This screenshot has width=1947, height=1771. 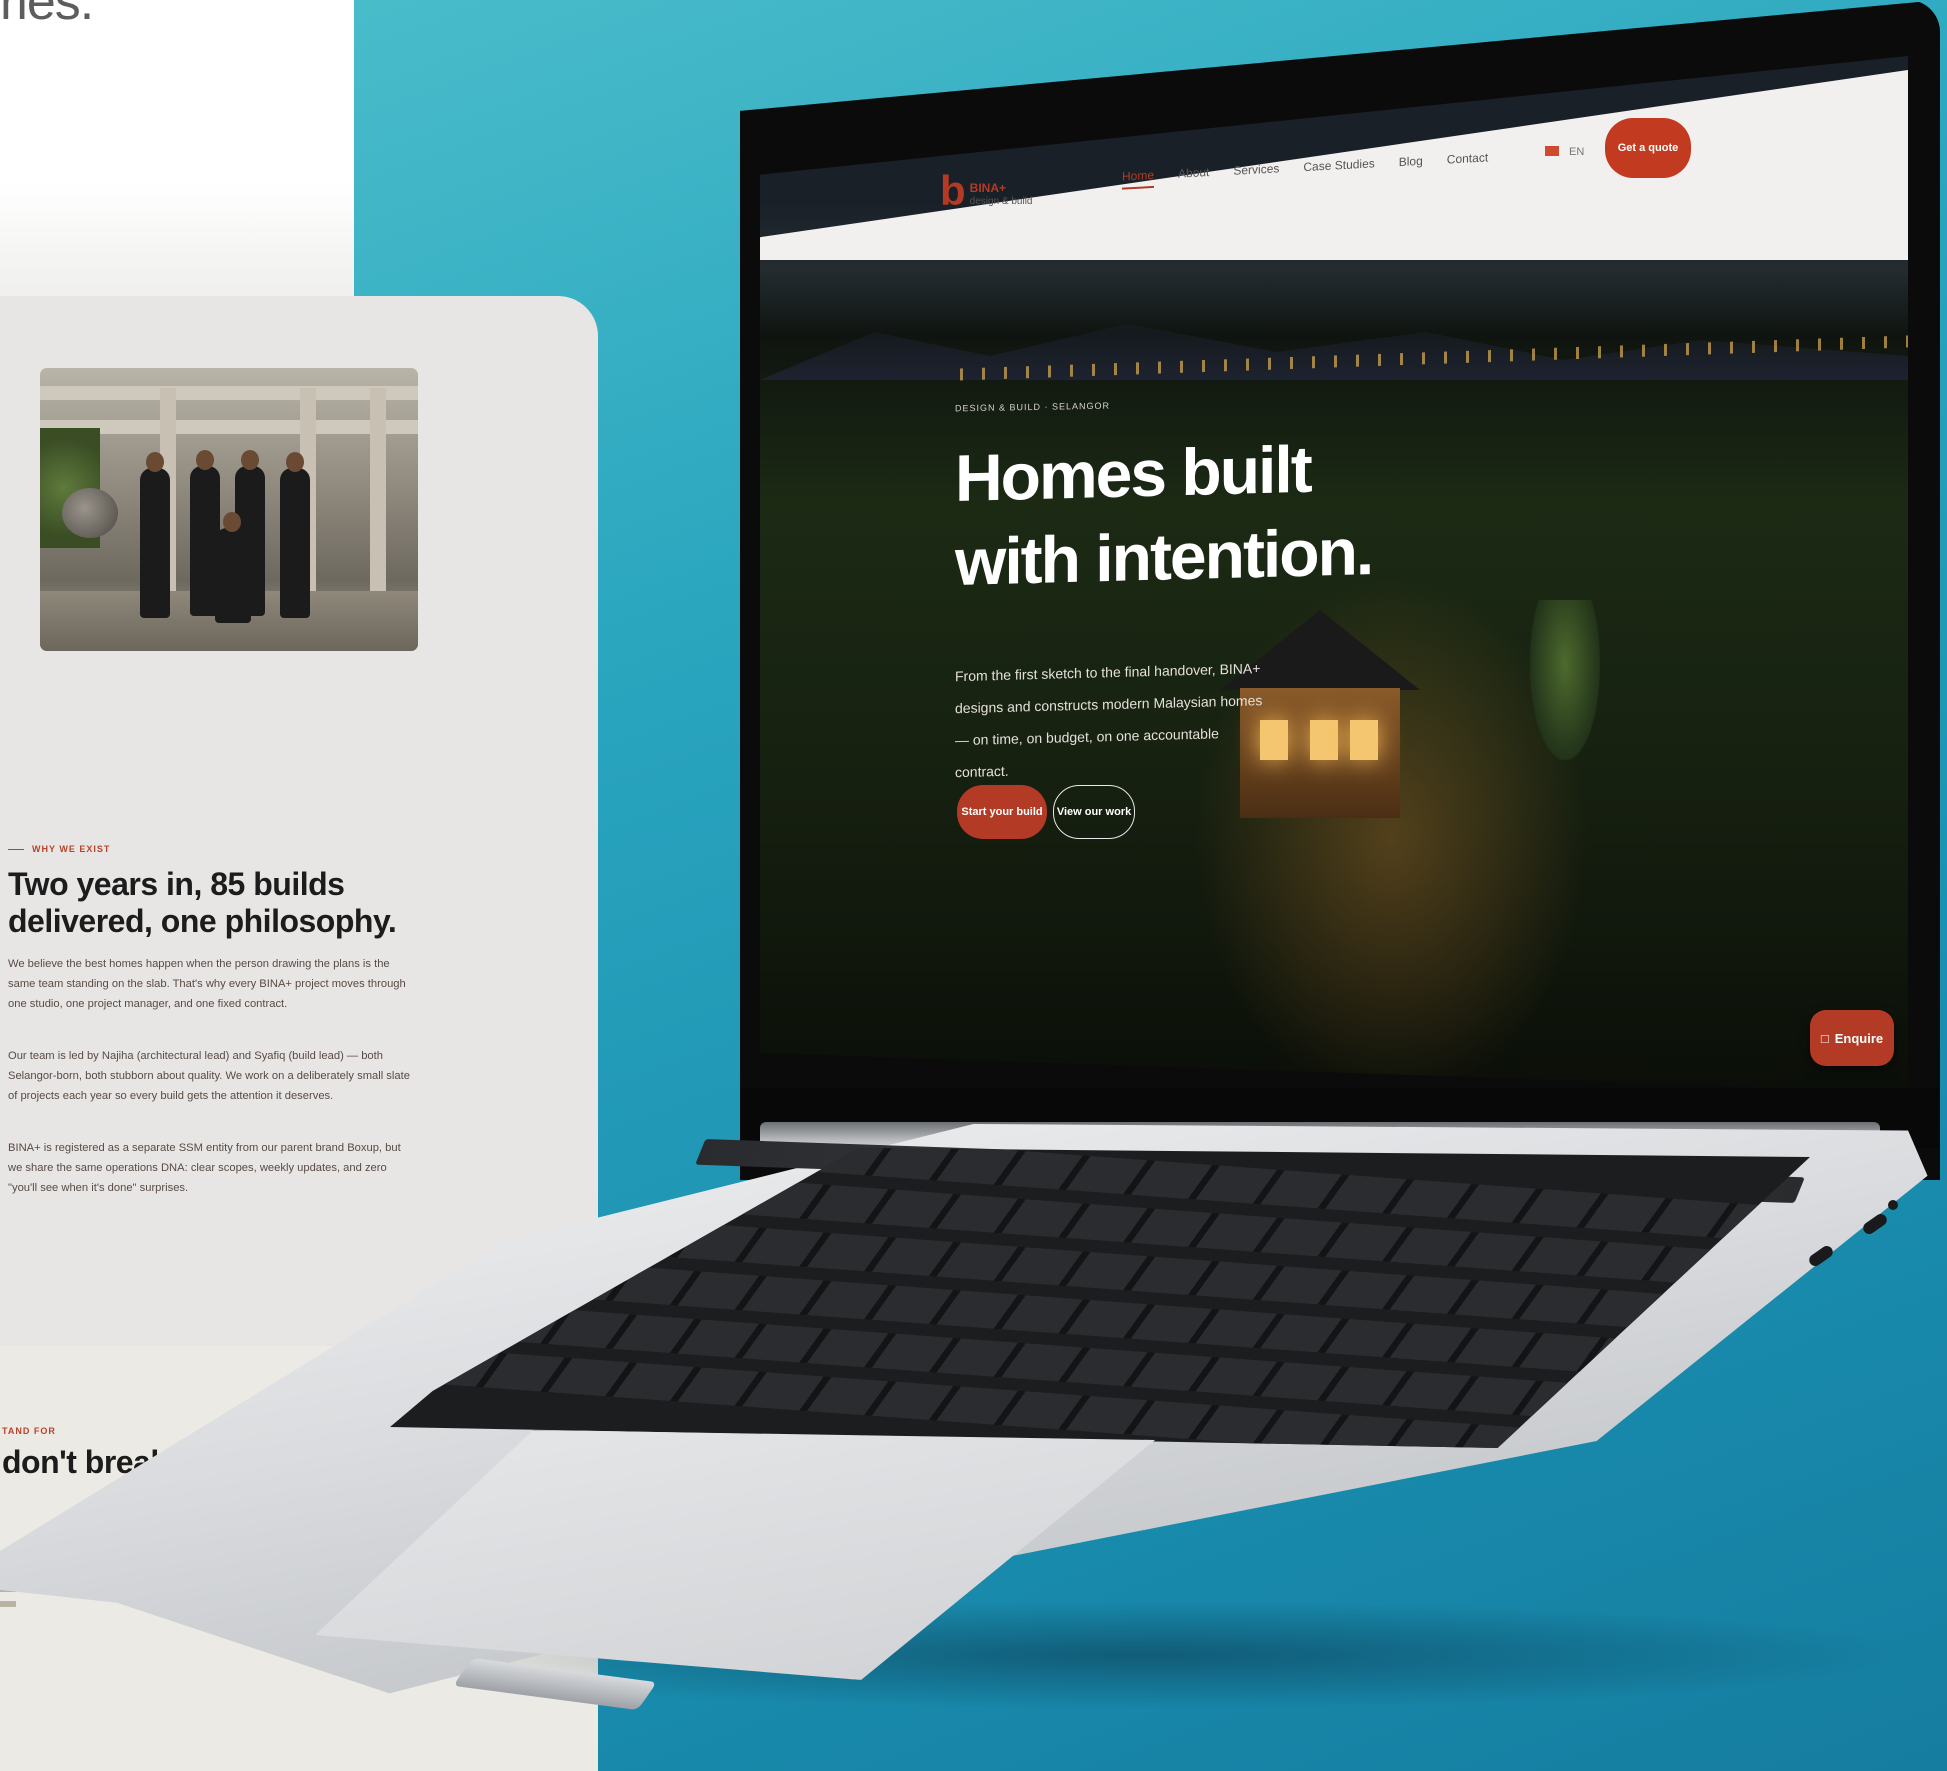 I want to click on hero-tree, so click(x=1565, y=680).